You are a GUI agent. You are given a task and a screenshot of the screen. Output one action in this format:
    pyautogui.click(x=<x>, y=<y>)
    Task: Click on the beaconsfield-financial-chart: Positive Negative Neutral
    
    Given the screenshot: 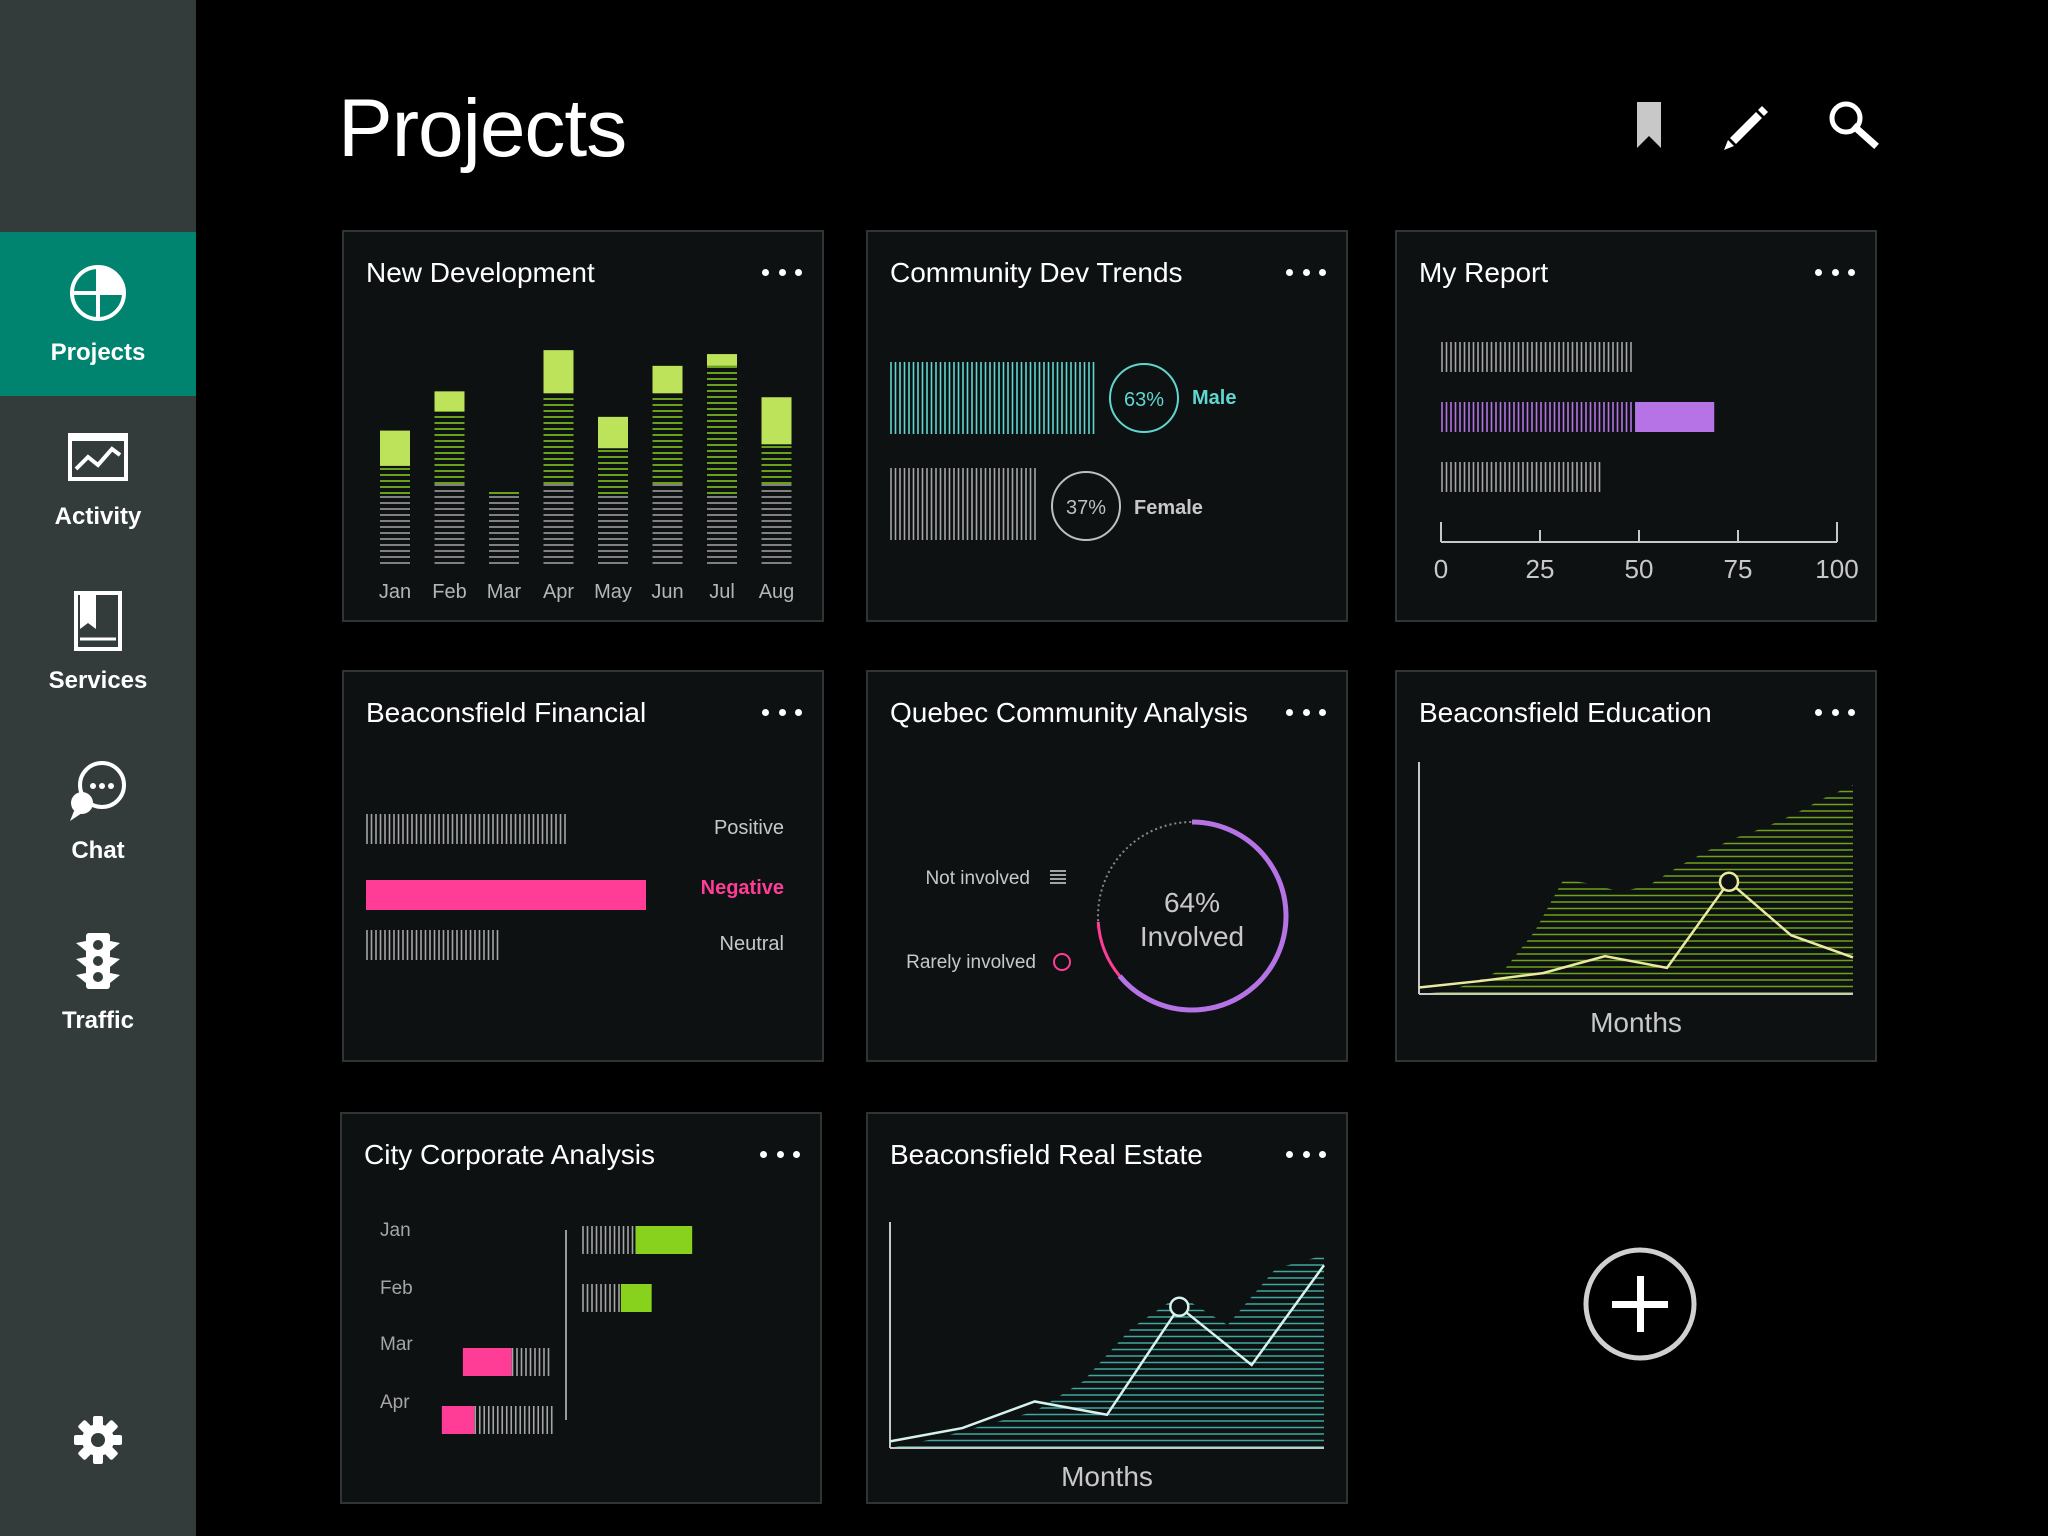 What is the action you would take?
    pyautogui.click(x=575, y=887)
    